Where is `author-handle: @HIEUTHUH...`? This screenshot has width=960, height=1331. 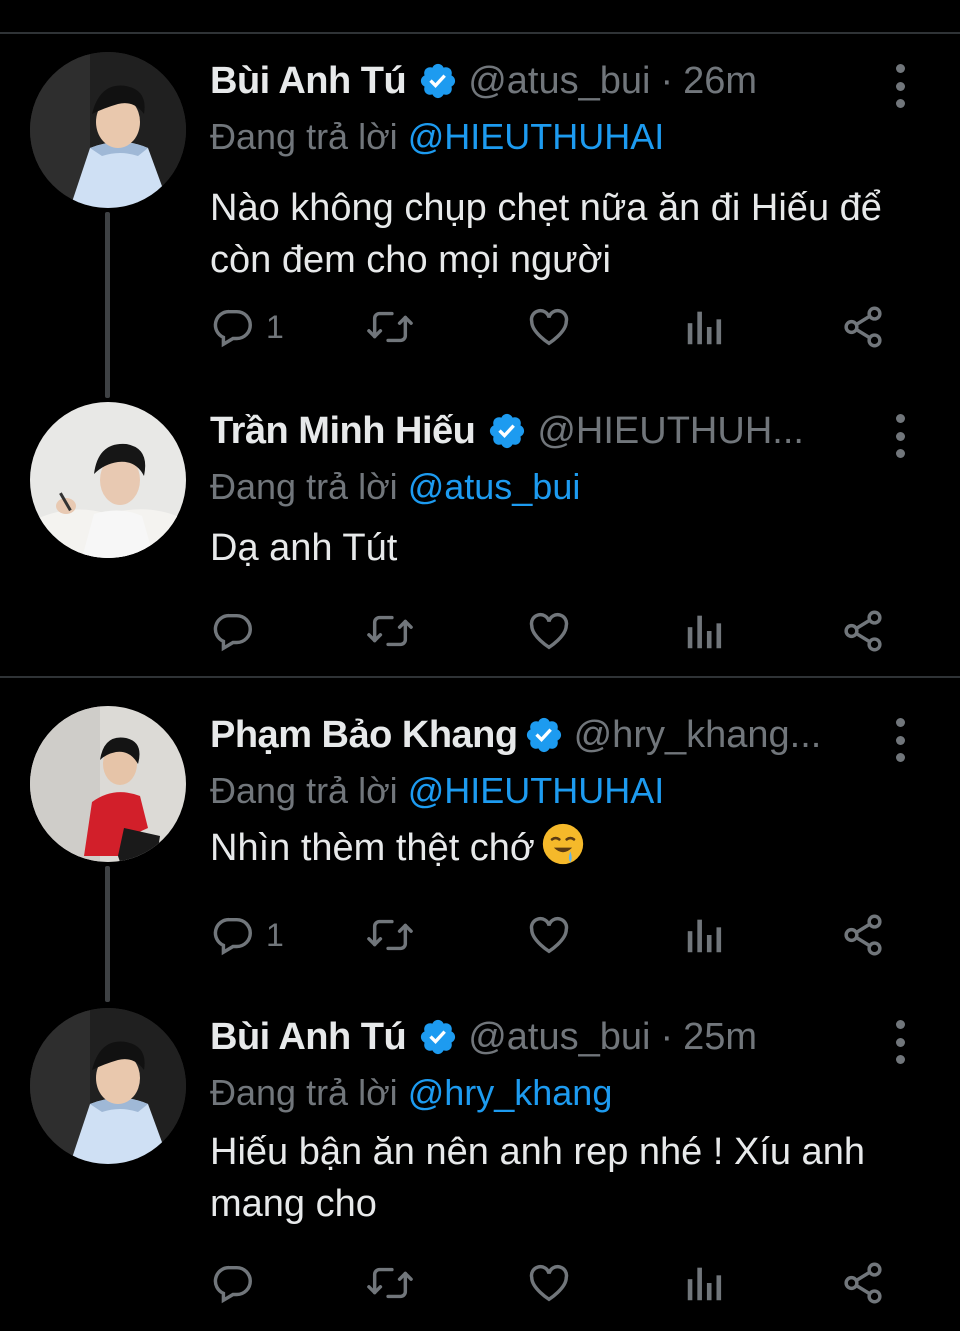
author-handle: @HIEUTHUH... is located at coordinates (670, 431).